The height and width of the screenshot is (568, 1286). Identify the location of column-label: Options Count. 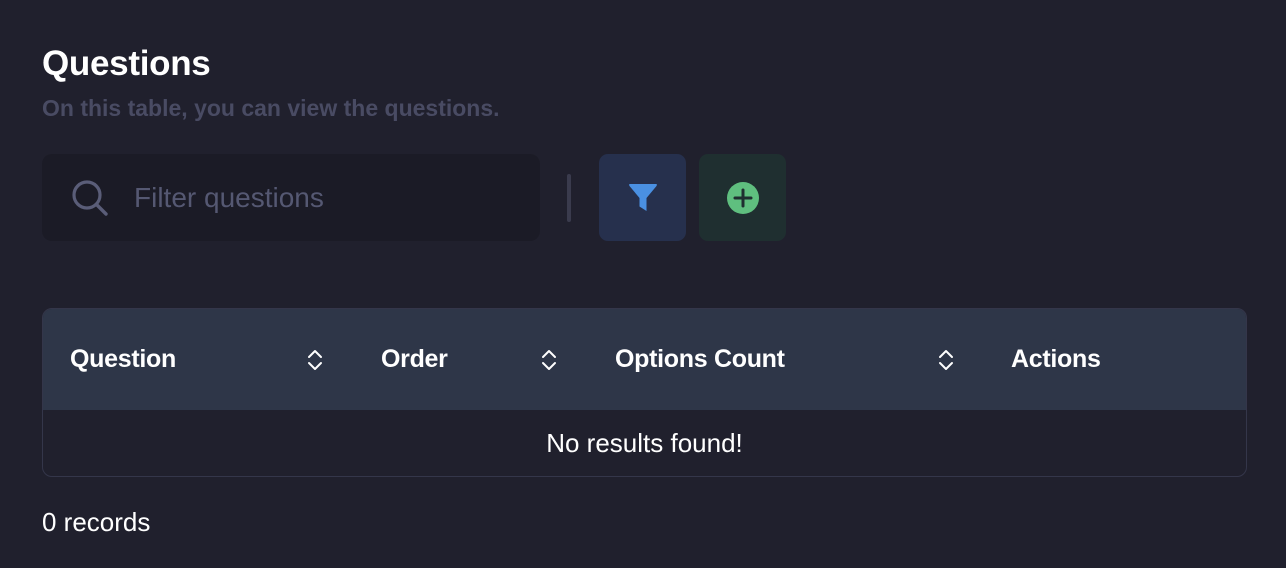
(700, 359).